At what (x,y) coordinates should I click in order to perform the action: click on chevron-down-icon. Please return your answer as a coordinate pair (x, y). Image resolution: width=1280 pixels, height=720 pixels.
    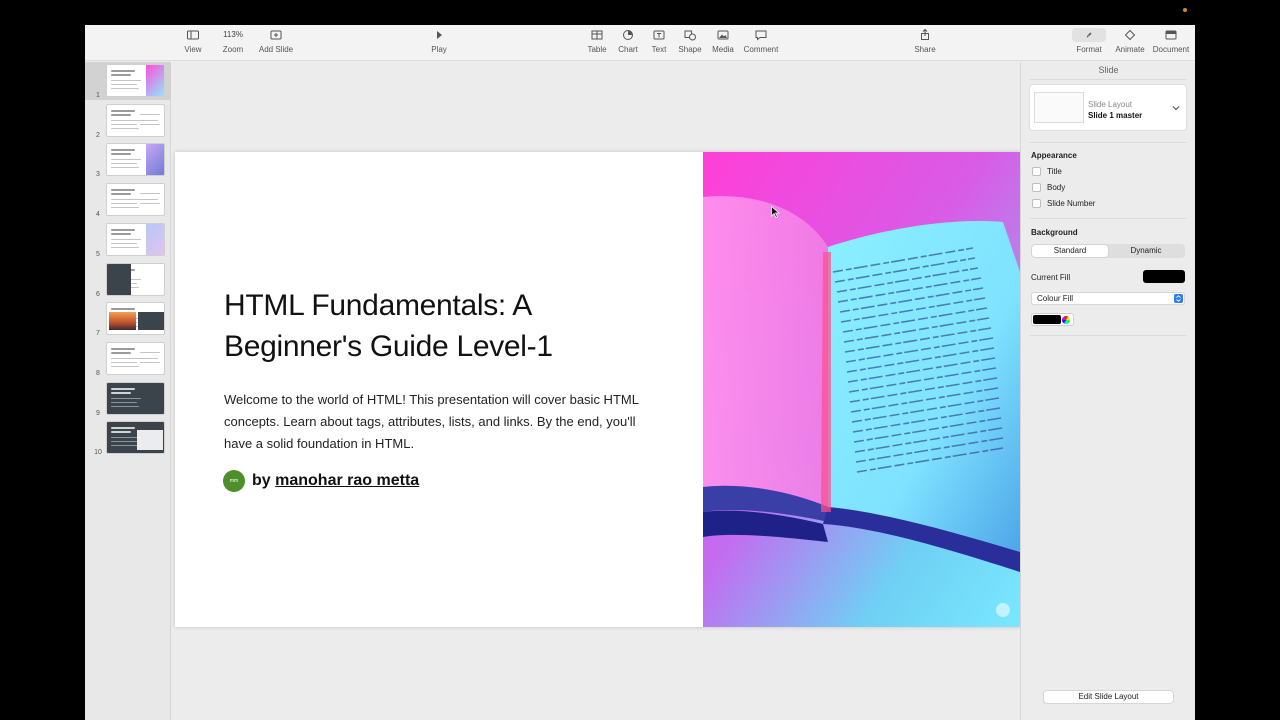
    Looking at the image, I should click on (1176, 108).